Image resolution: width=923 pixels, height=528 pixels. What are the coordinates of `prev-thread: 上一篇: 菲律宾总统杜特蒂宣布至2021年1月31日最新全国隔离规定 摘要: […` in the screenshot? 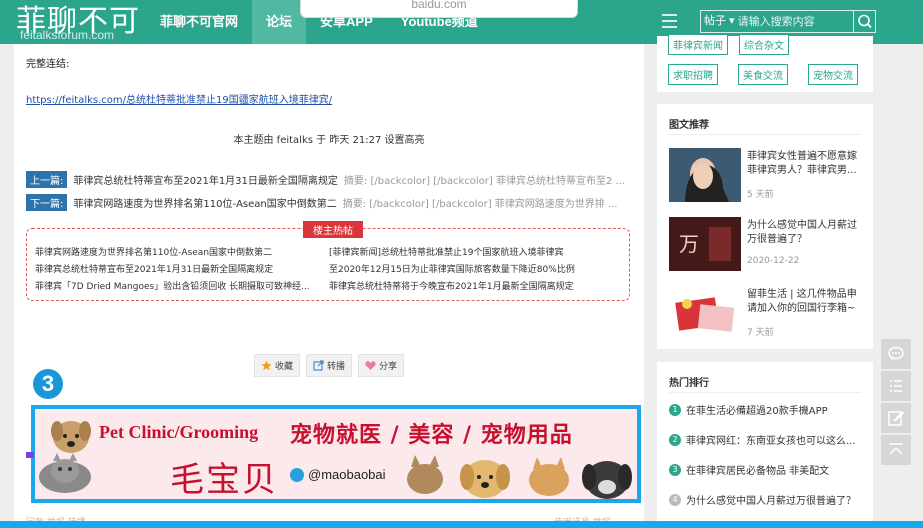 It's located at (326, 179).